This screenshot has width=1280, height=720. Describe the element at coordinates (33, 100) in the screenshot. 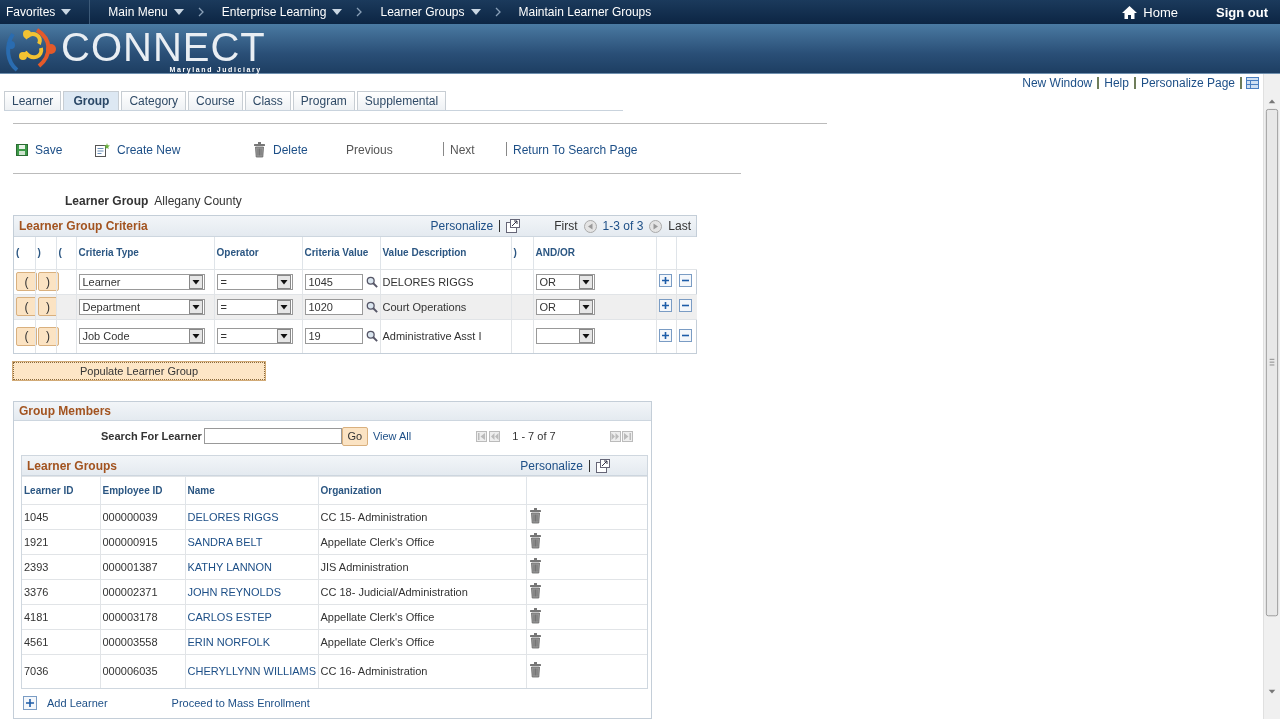

I see `tab: Learner` at that location.